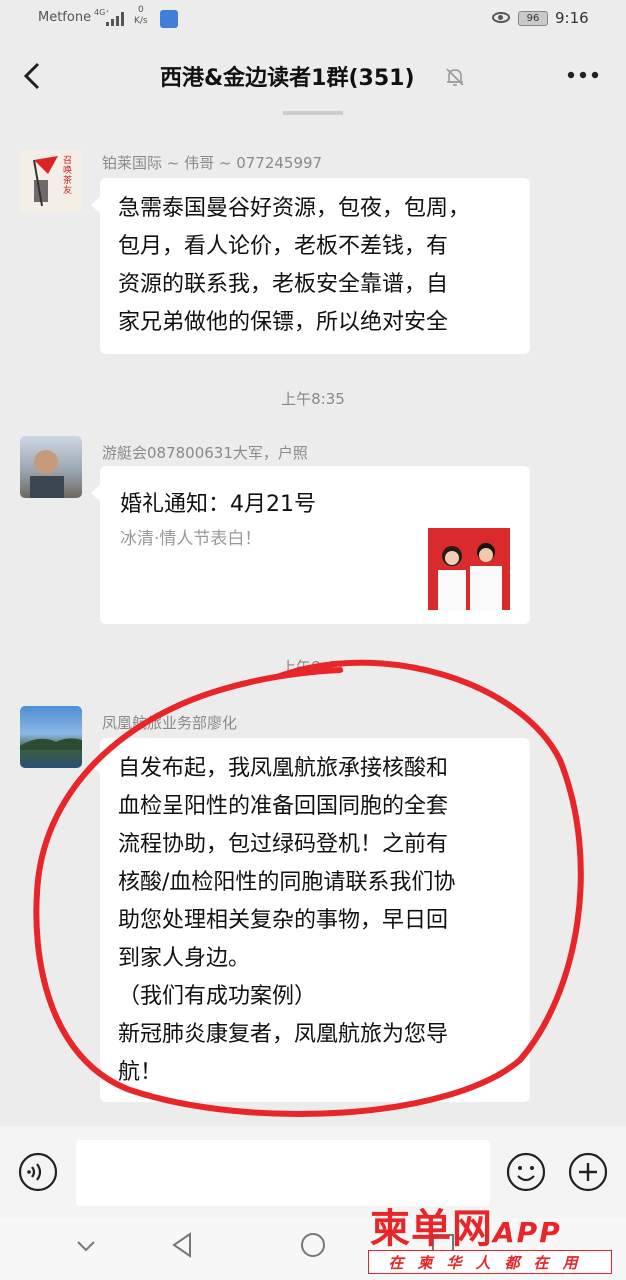 Image resolution: width=626 pixels, height=1280 pixels. What do you see at coordinates (86, 1246) in the screenshot?
I see `chevron-down-icon` at bounding box center [86, 1246].